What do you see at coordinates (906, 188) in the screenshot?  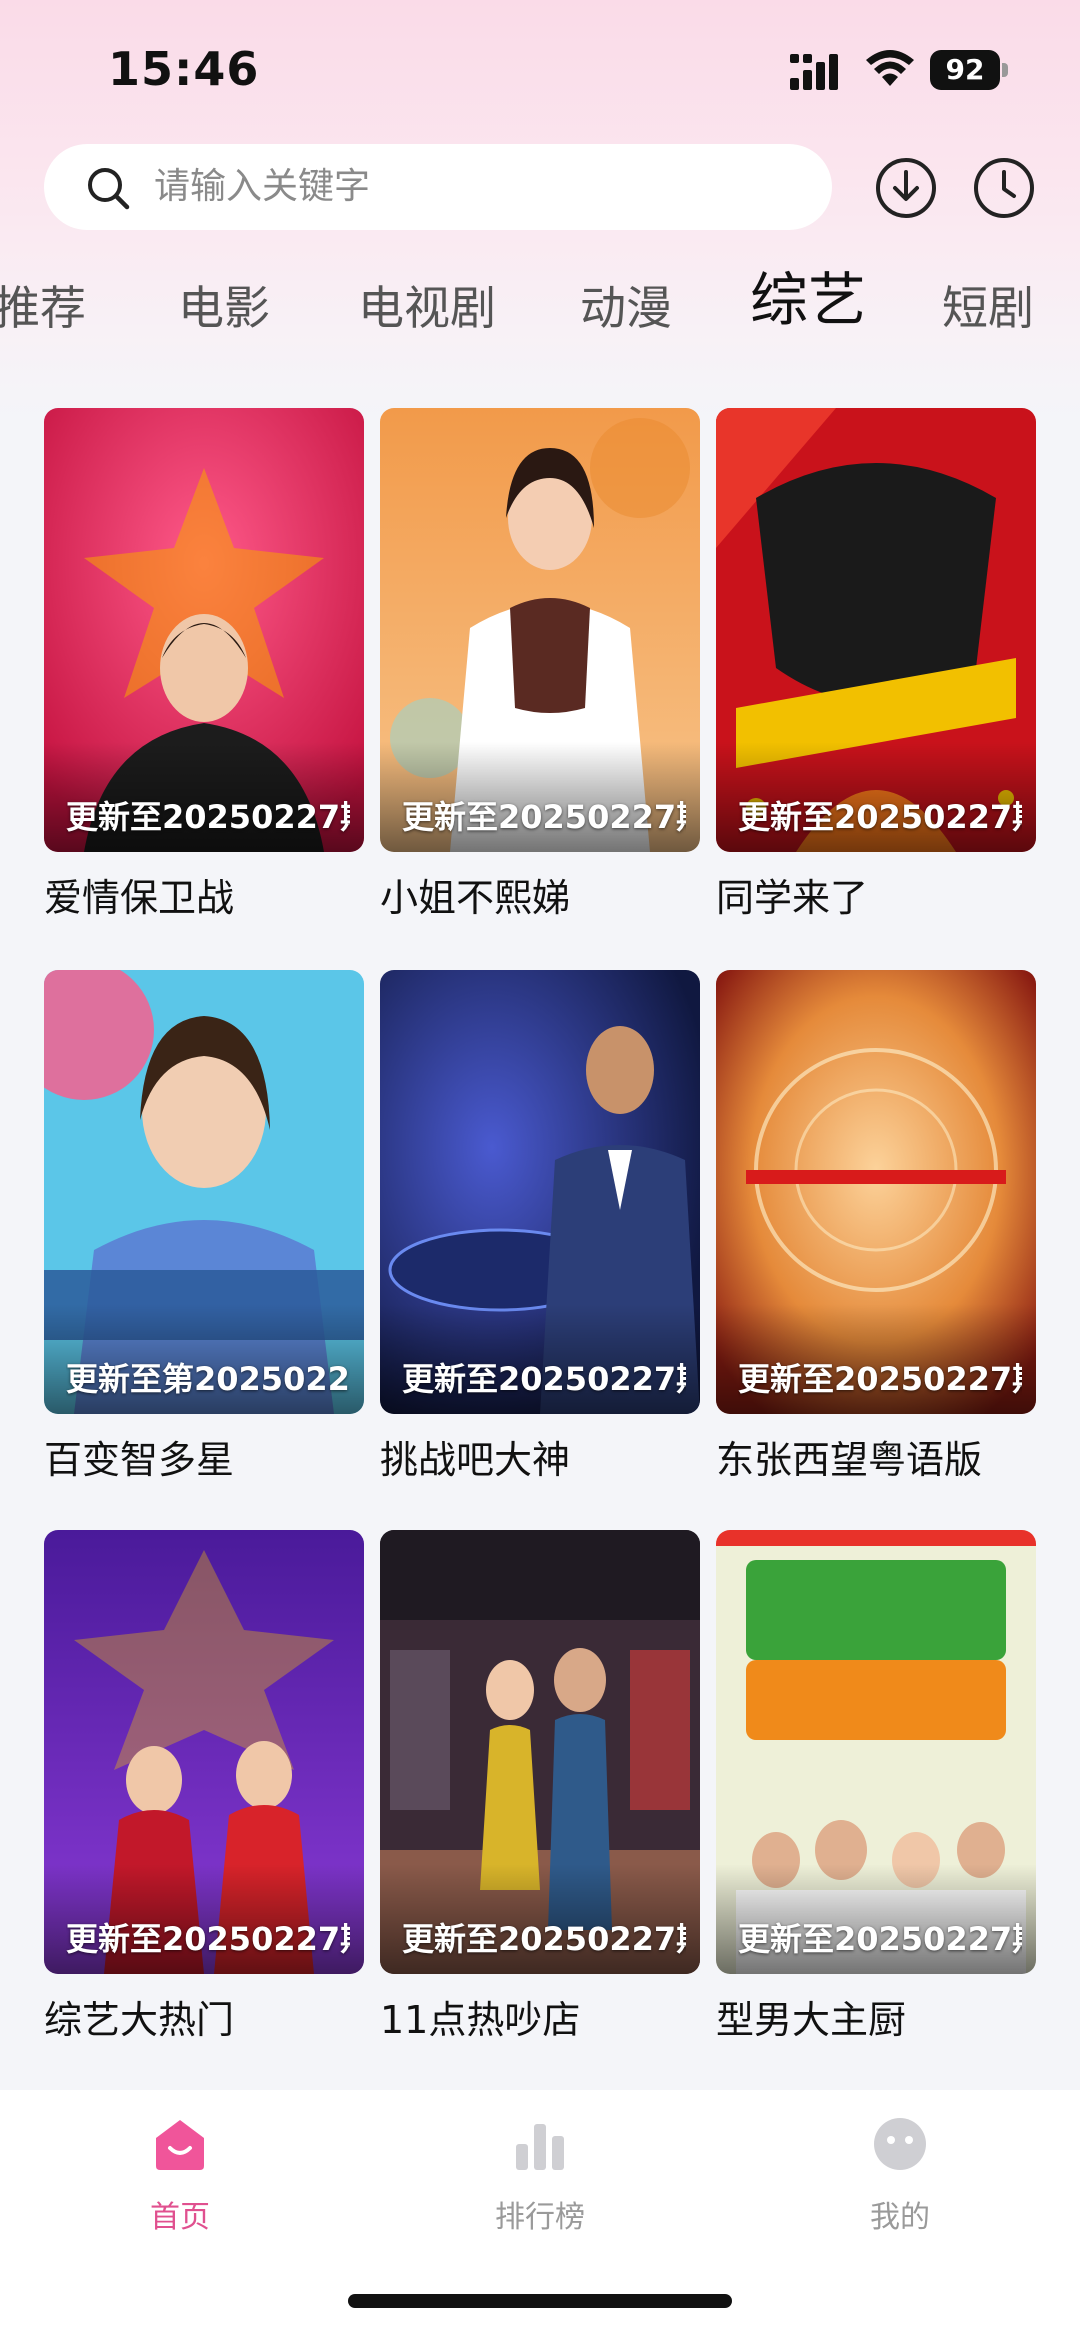 I see `download-icon` at bounding box center [906, 188].